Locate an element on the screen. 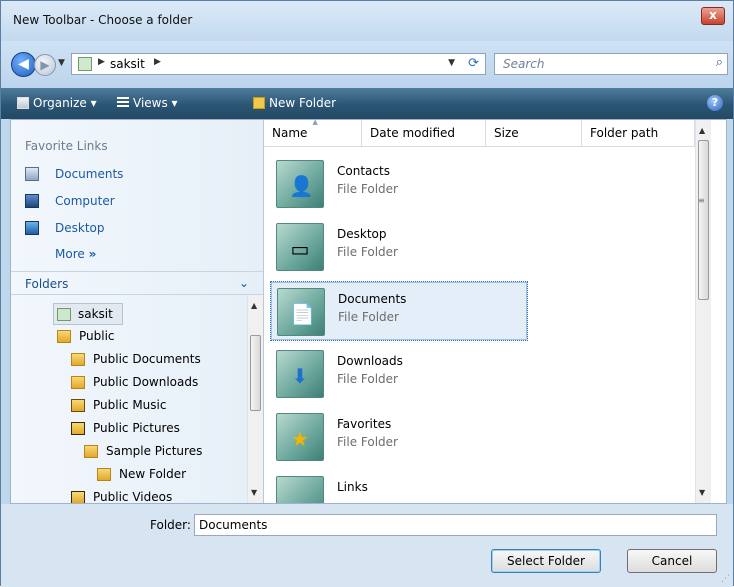 The image size is (734, 587). file-name: Documents is located at coordinates (372, 299).